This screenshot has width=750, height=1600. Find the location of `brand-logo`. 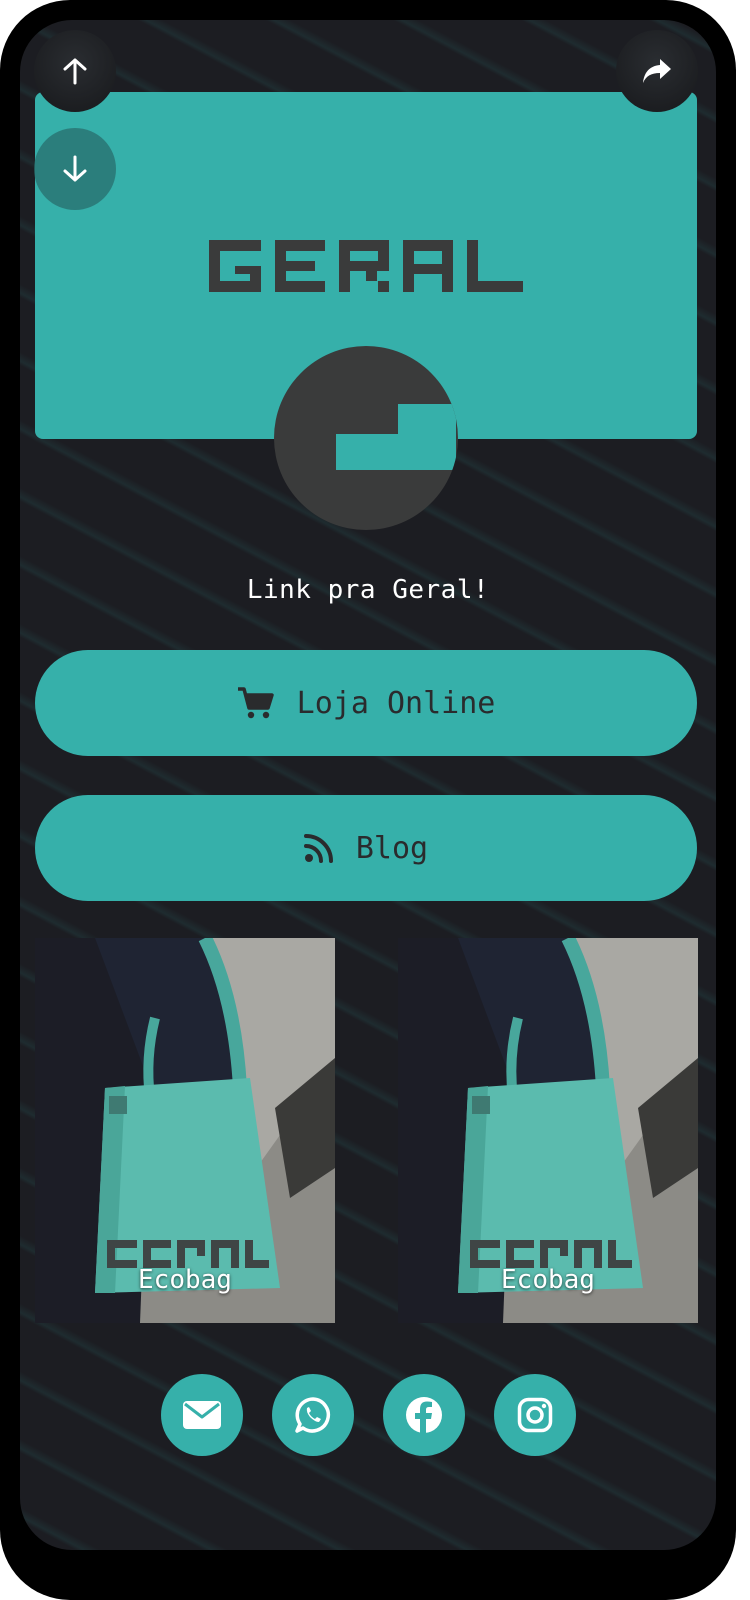

brand-logo is located at coordinates (366, 266).